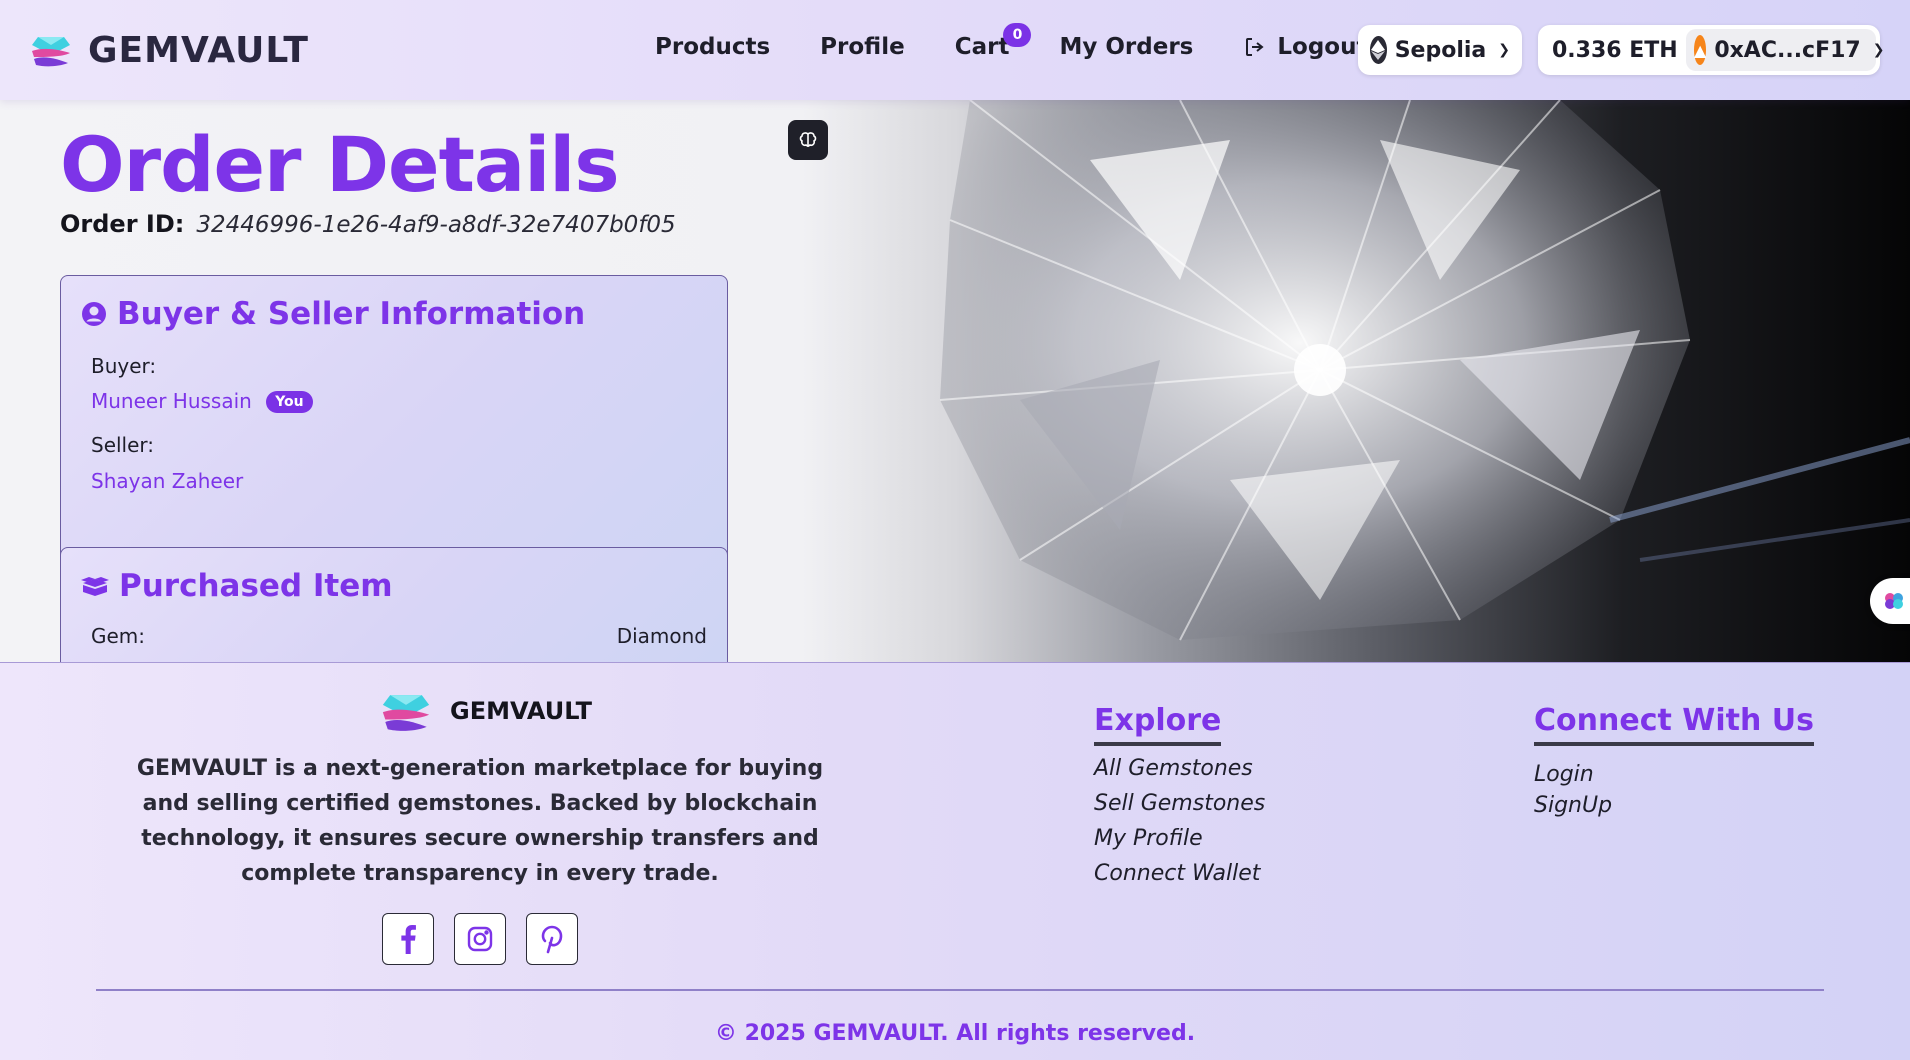 The height and width of the screenshot is (1060, 1910). I want to click on footer-link-all-gemstones: All Gemstones, so click(1179, 768).